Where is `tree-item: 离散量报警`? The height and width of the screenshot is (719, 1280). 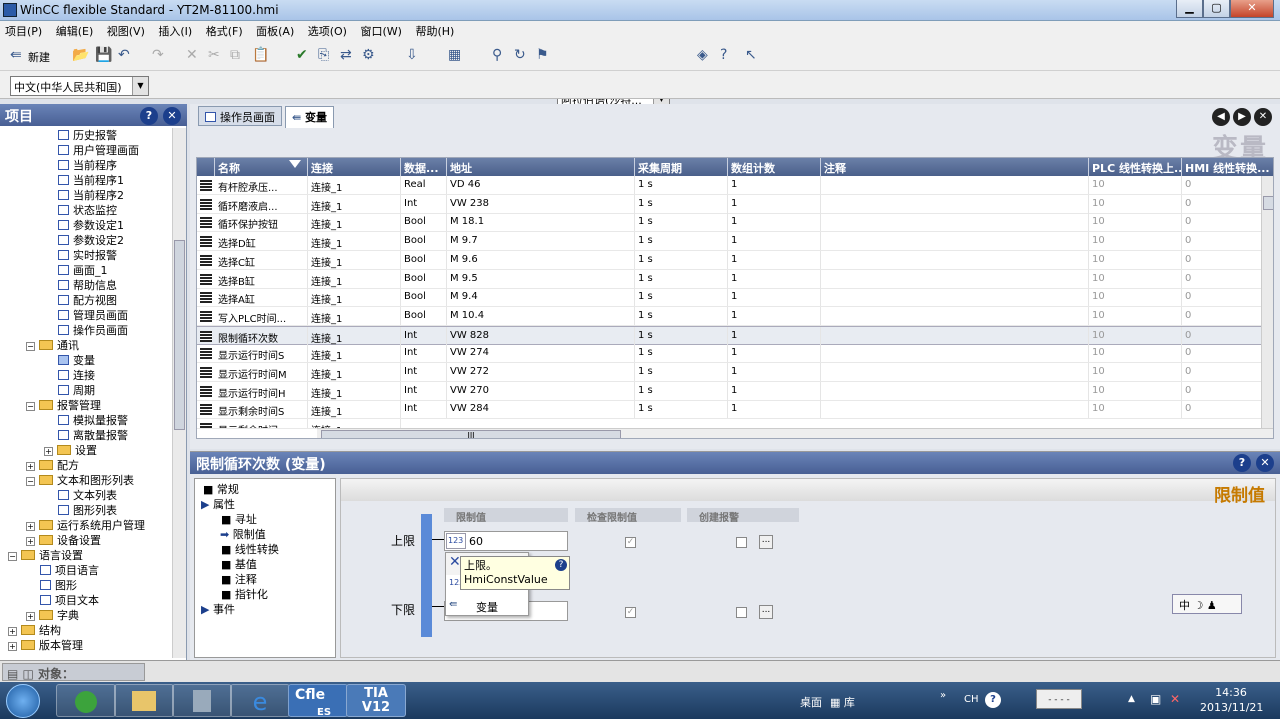
tree-item: 离散量报警 is located at coordinates (93, 435).